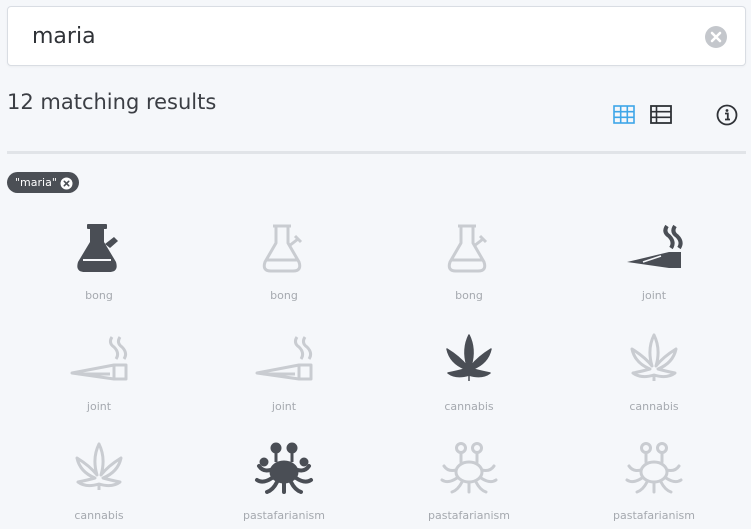  I want to click on grid-icon, so click(624, 114).